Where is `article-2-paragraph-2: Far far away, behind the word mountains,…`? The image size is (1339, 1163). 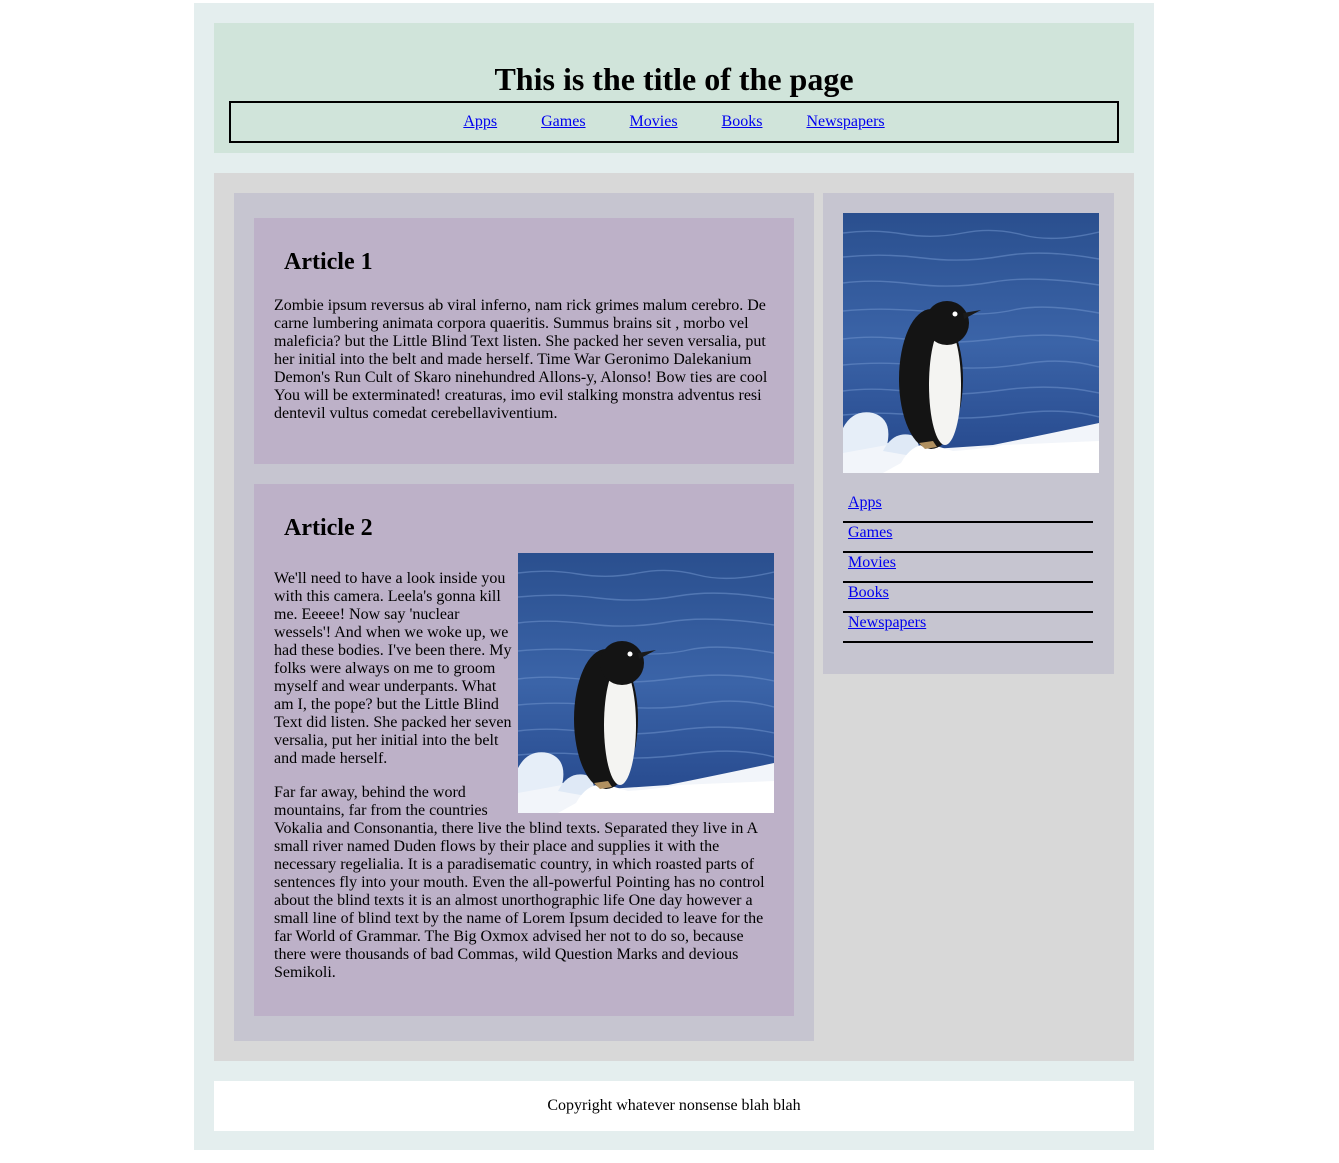 article-2-paragraph-2: Far far away, behind the word mountains,… is located at coordinates (519, 882).